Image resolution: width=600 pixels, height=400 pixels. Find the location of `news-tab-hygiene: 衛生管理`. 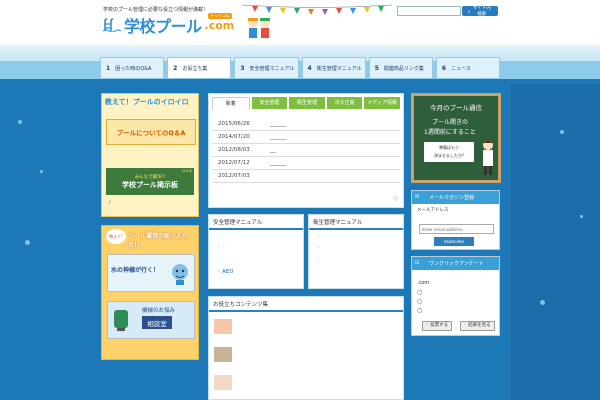

news-tab-hygiene: 衛生管理 is located at coordinates (307, 103).